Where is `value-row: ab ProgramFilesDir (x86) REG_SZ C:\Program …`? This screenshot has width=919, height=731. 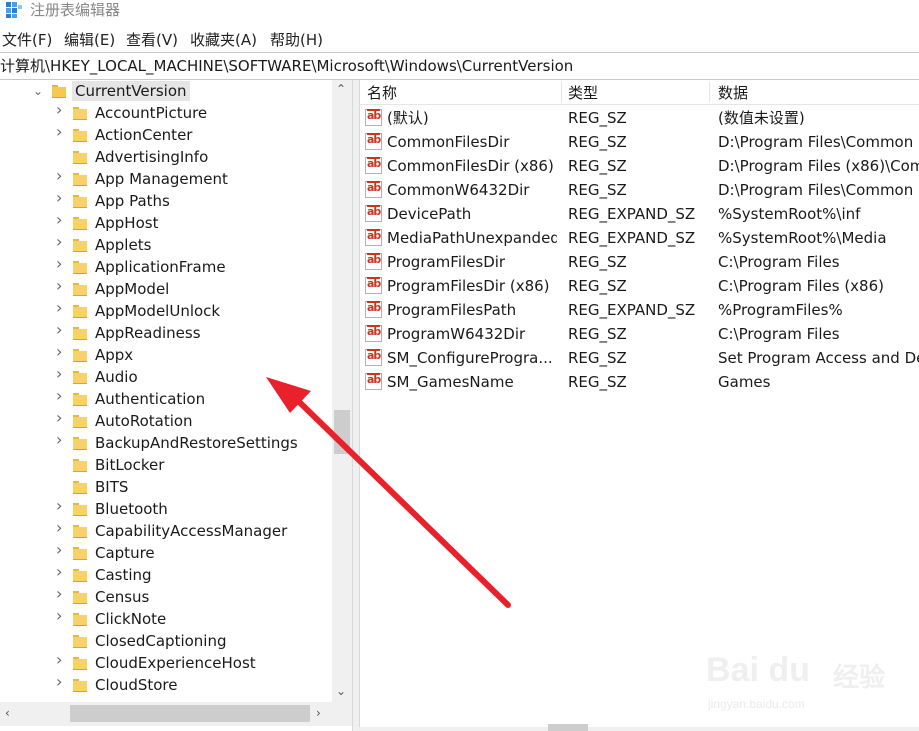 value-row: ab ProgramFilesDir (x86) REG_SZ C:\Program … is located at coordinates (639, 286).